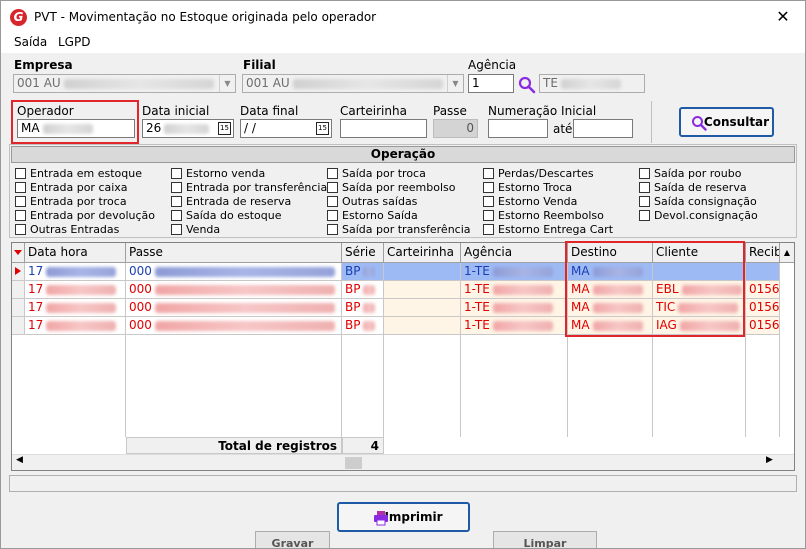 This screenshot has height=549, width=806. I want to click on checkbox-operacao: Saída do estoque, so click(226, 215).